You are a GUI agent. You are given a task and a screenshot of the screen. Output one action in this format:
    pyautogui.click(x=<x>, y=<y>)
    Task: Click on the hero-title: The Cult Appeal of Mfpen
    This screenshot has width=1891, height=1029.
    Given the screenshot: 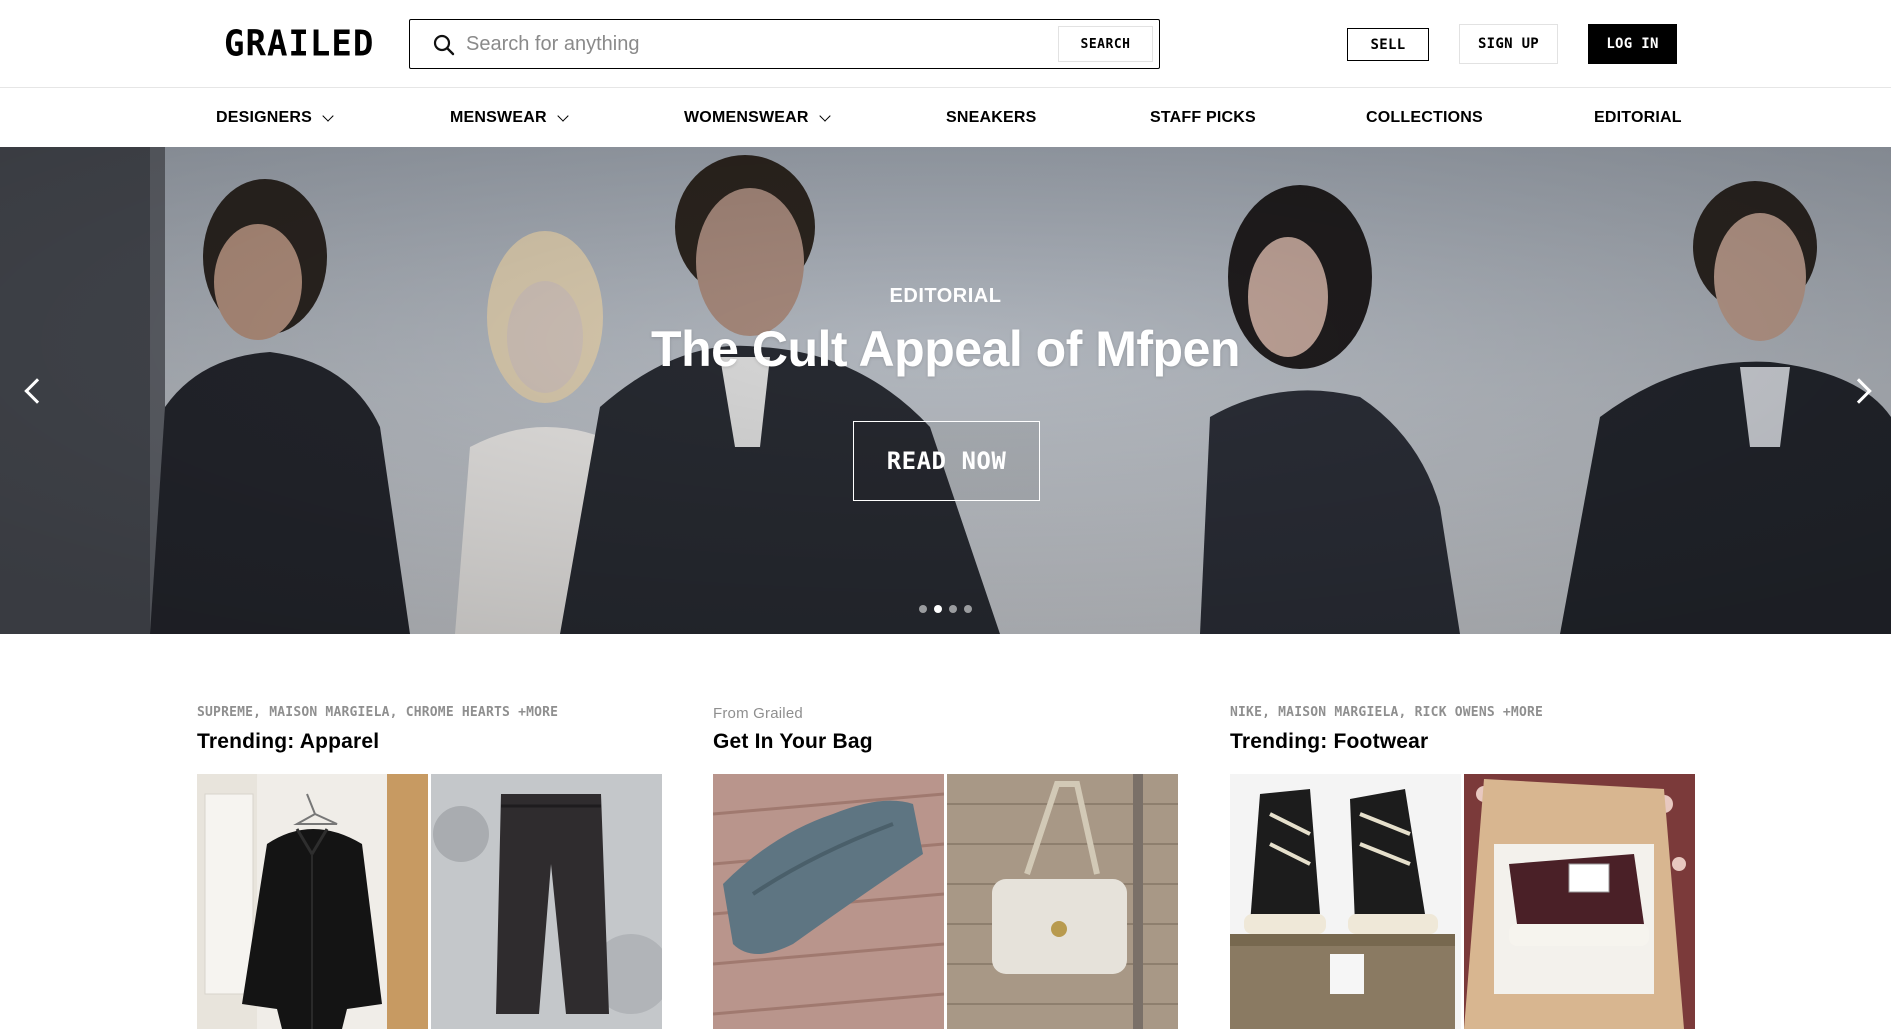 What is the action you would take?
    pyautogui.click(x=945, y=349)
    